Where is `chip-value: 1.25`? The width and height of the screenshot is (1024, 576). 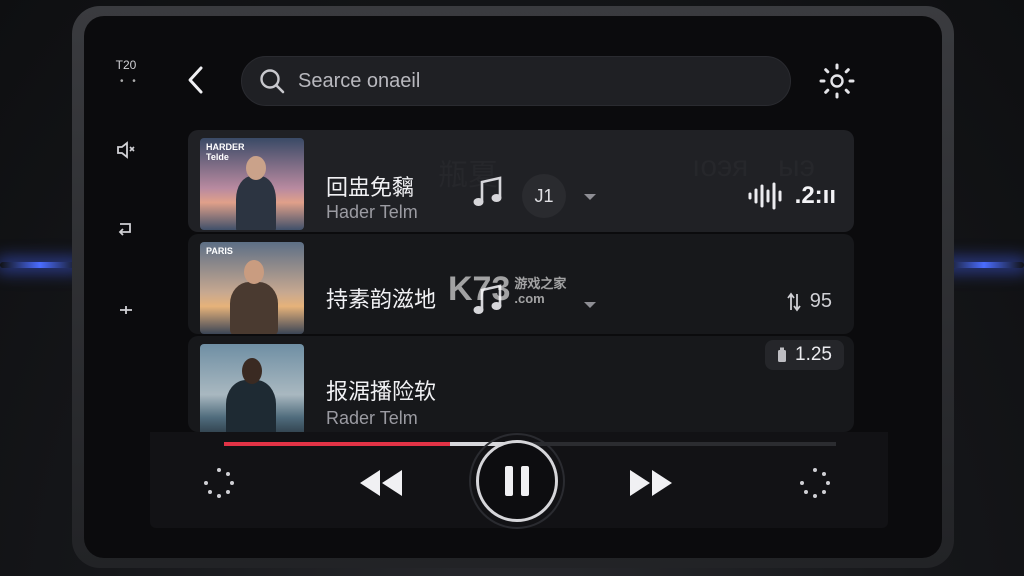 chip-value: 1.25 is located at coordinates (813, 354).